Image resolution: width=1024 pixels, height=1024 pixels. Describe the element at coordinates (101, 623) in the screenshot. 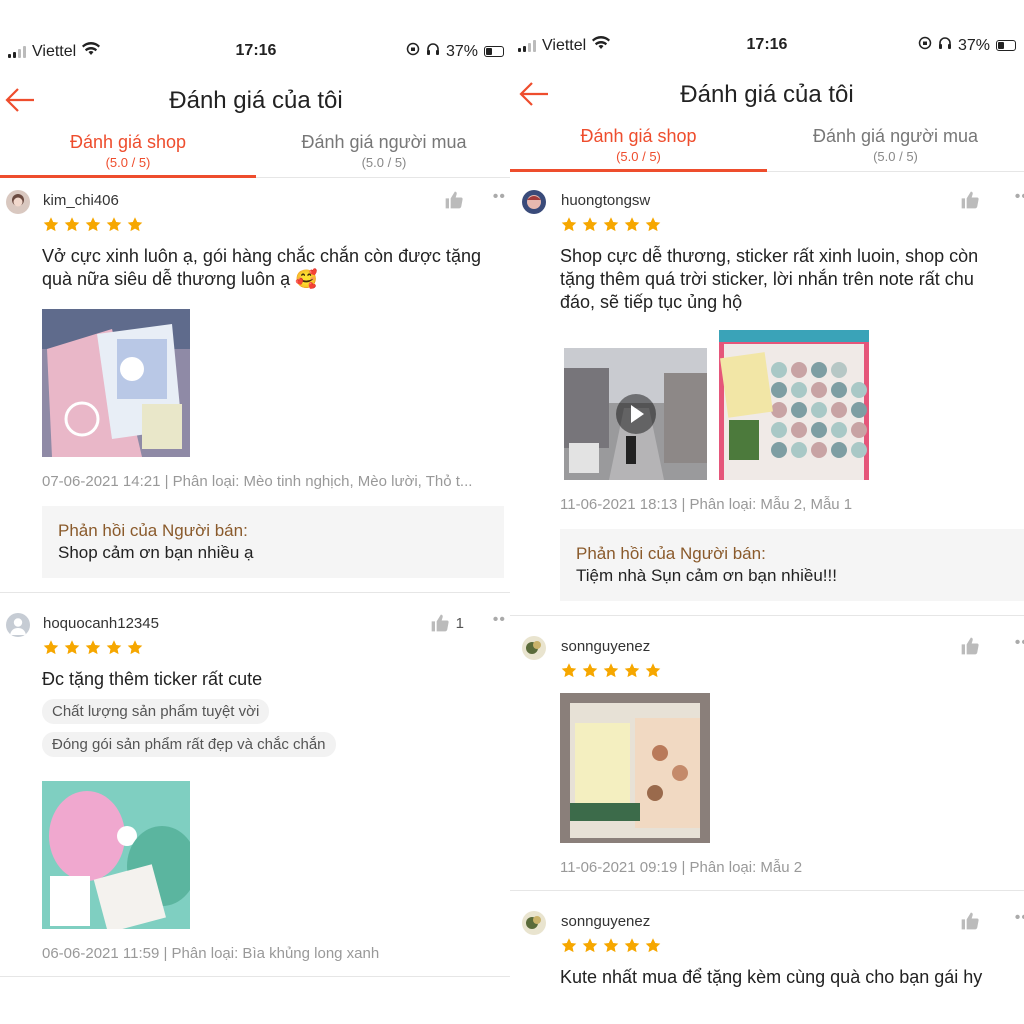

I see `username: hoquocanh12345` at that location.